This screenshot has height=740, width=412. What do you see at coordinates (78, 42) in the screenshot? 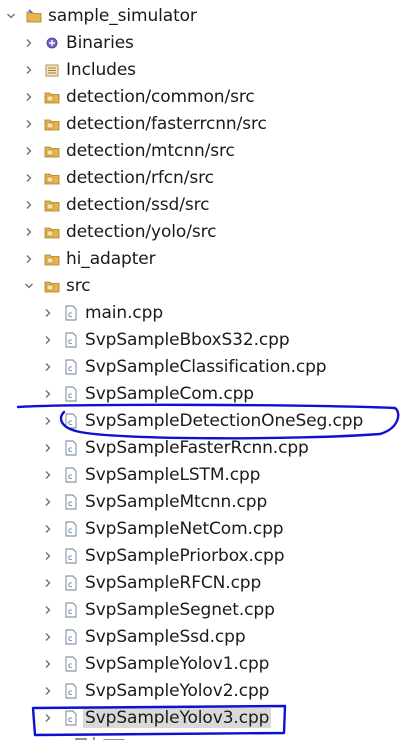
I see `tree-item-binaries: Binaries` at bounding box center [78, 42].